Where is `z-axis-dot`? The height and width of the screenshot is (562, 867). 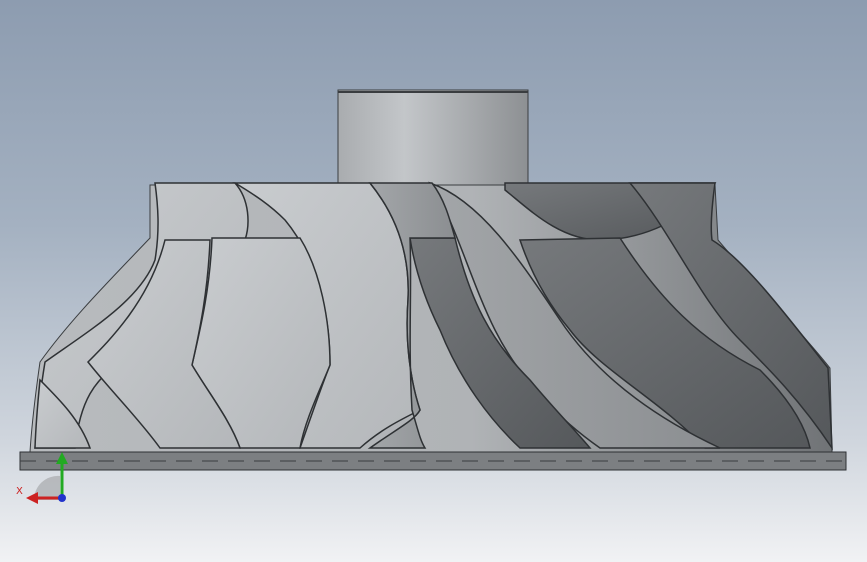 z-axis-dot is located at coordinates (62, 498).